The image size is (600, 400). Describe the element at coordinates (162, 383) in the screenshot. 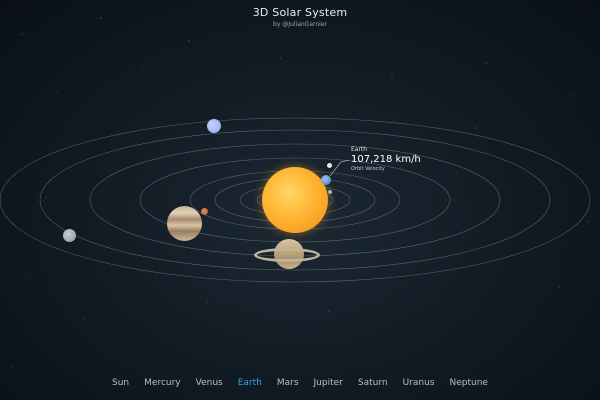

I see `nav-item-mercury: Mercury` at that location.